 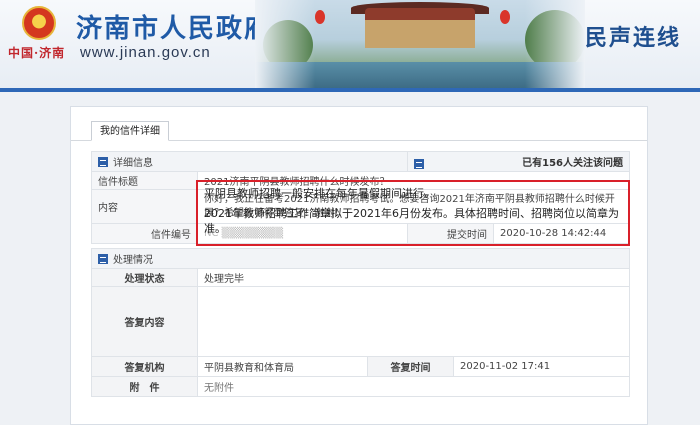 What do you see at coordinates (144, 233) in the screenshot?
I see `number-label: 信件编号` at bounding box center [144, 233].